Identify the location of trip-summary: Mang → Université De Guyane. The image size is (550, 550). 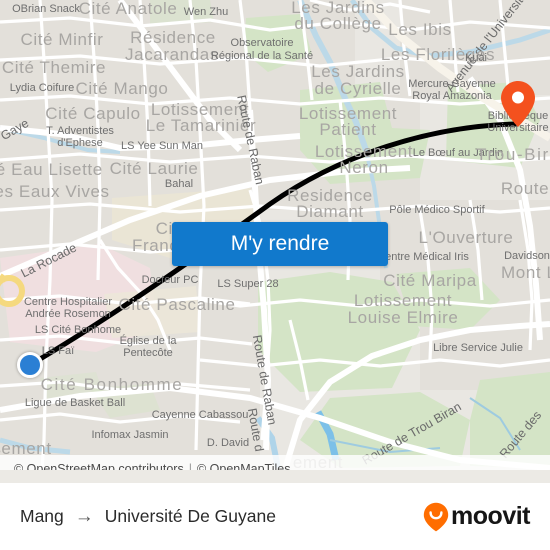
(148, 517).